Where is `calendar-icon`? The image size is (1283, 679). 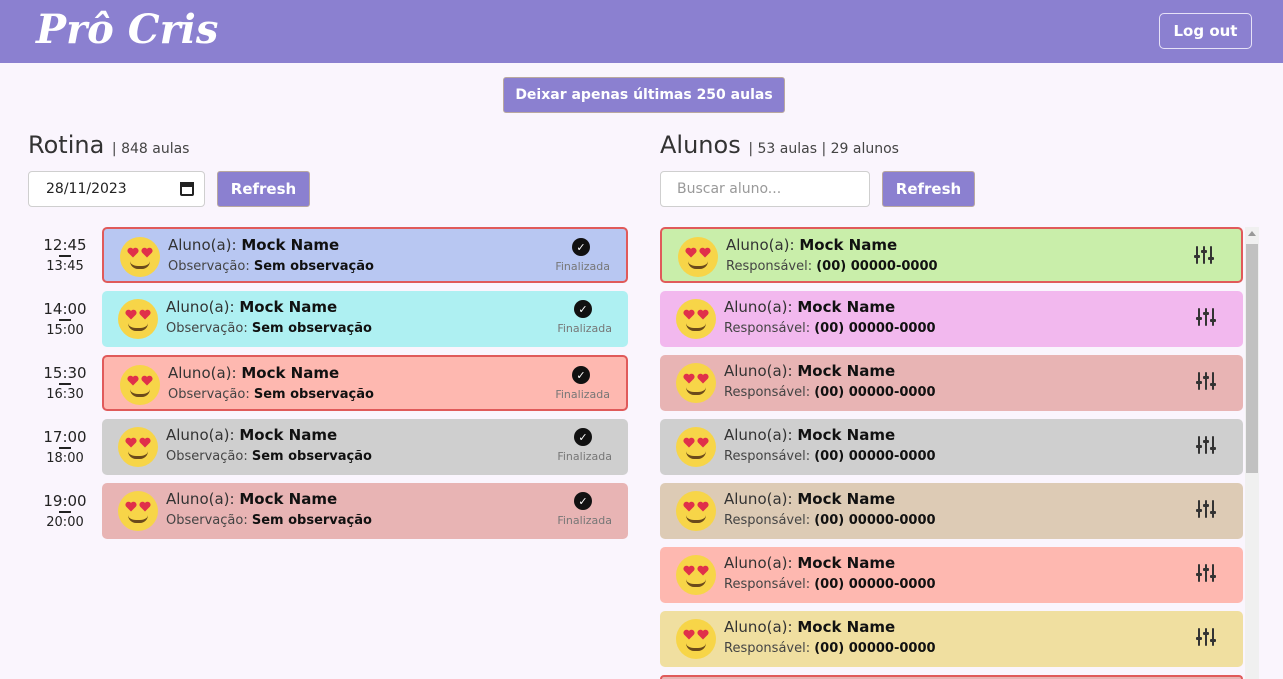
calendar-icon is located at coordinates (187, 189).